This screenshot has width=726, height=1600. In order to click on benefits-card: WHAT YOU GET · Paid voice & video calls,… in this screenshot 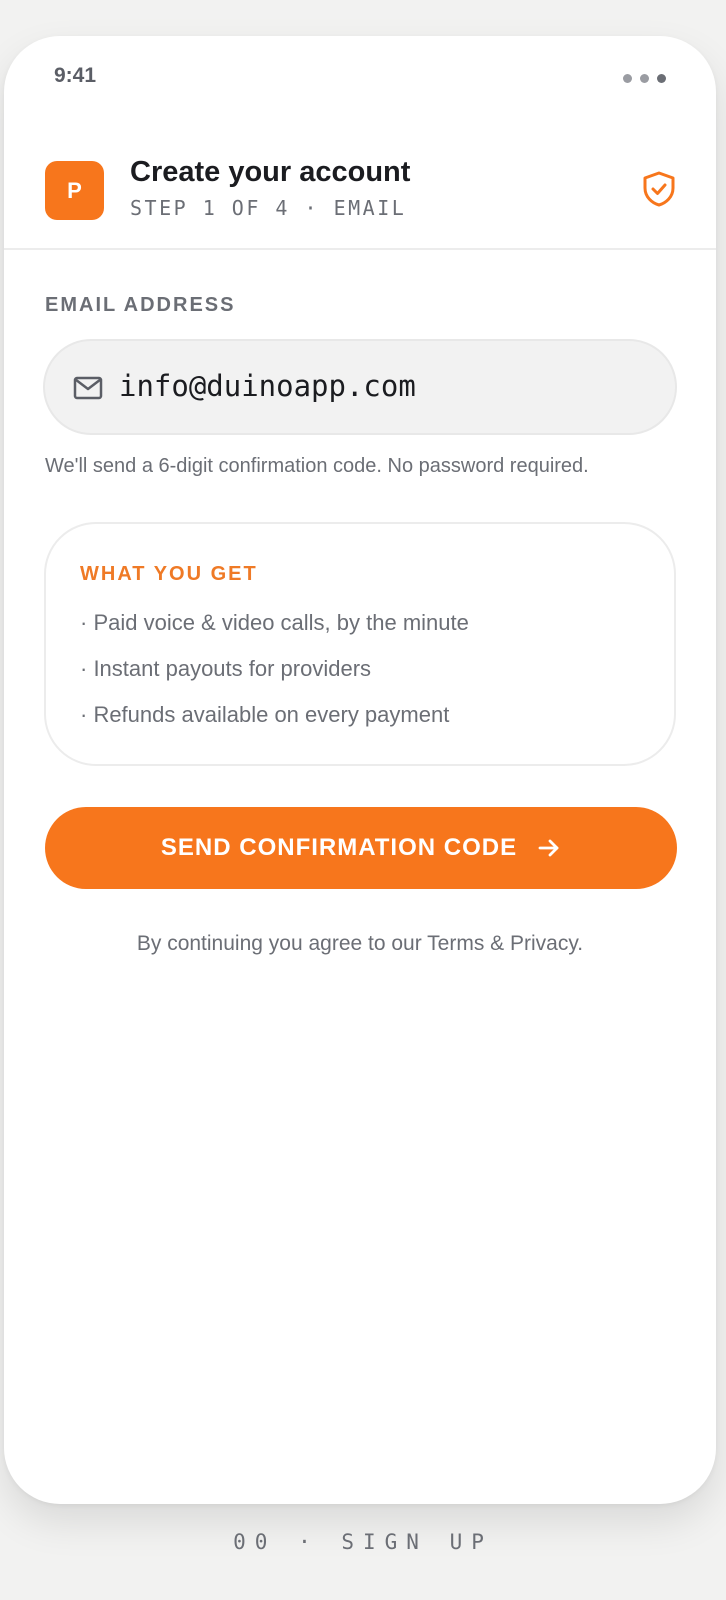, I will do `click(360, 644)`.